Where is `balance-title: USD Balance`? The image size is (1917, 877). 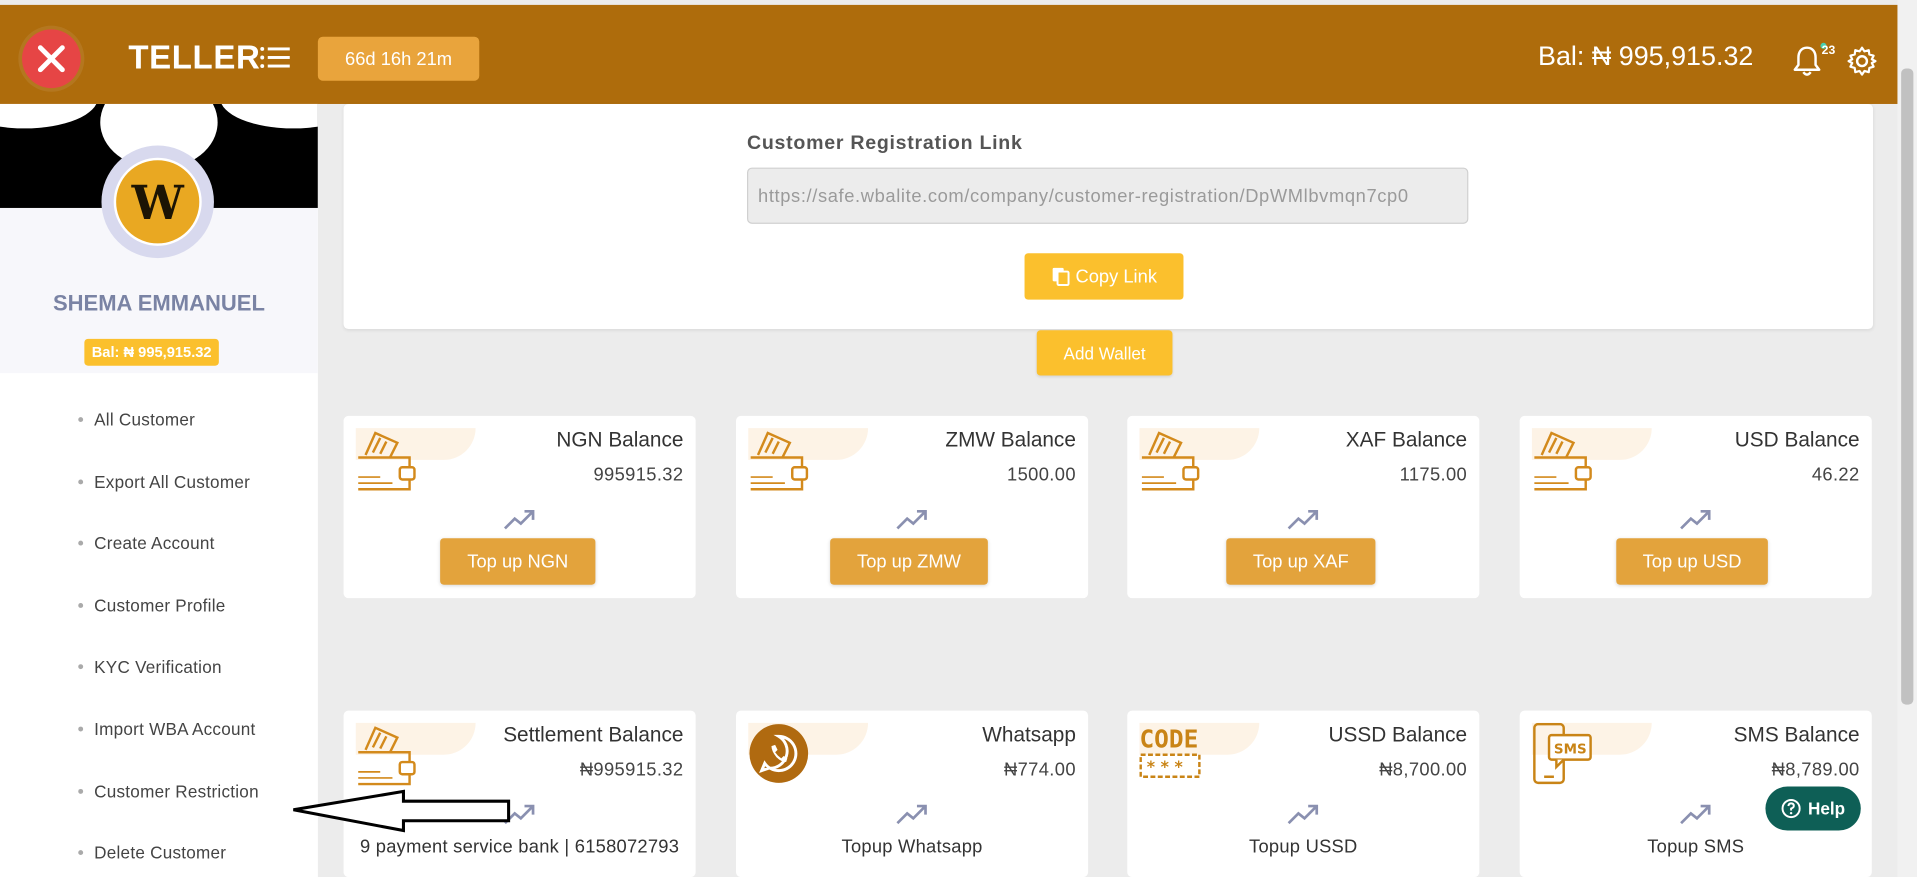
balance-title: USD Balance is located at coordinates (1797, 440).